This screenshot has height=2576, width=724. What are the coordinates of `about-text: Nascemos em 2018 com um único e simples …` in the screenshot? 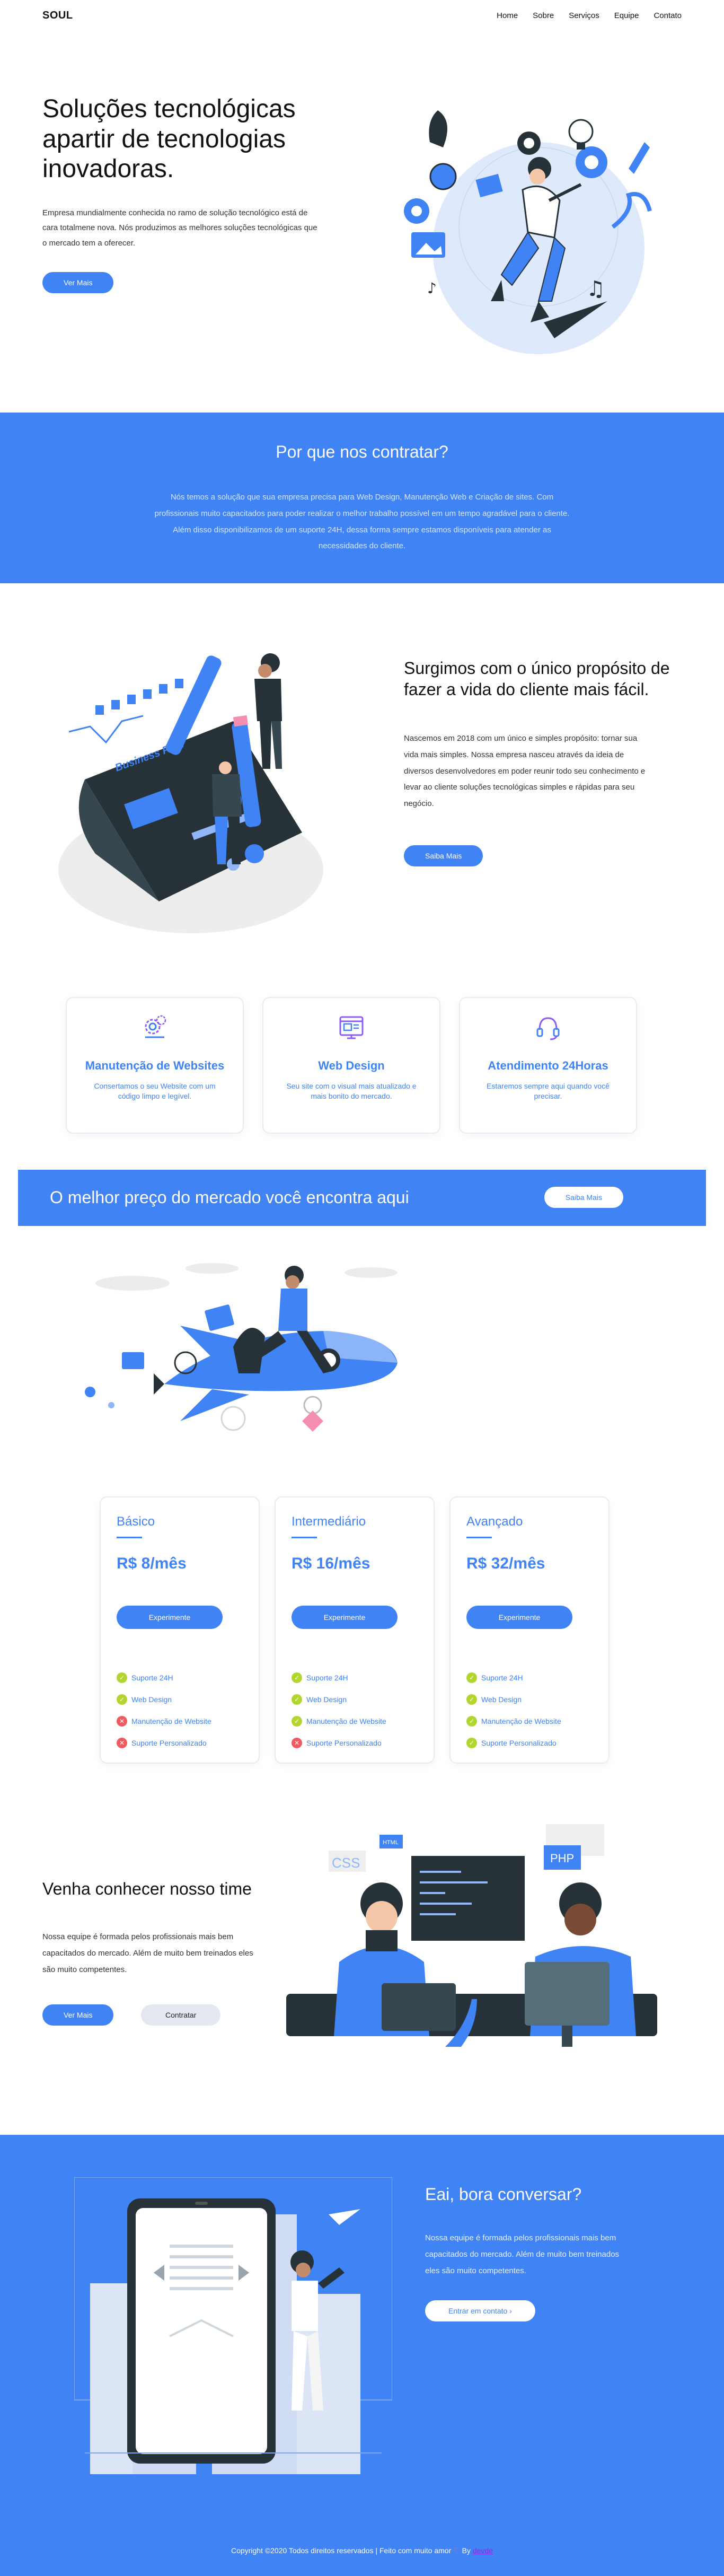 It's located at (525, 771).